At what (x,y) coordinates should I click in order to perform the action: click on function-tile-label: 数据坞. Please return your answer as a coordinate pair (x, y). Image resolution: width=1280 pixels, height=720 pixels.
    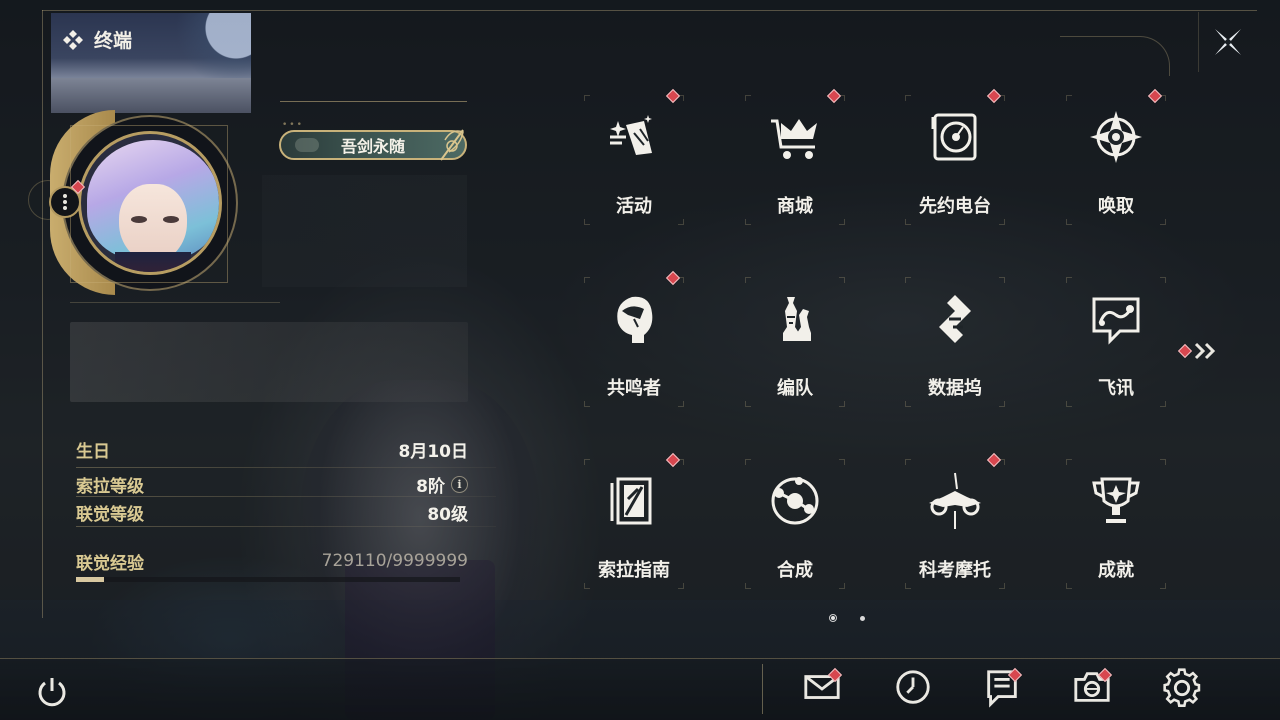
    Looking at the image, I should click on (955, 388).